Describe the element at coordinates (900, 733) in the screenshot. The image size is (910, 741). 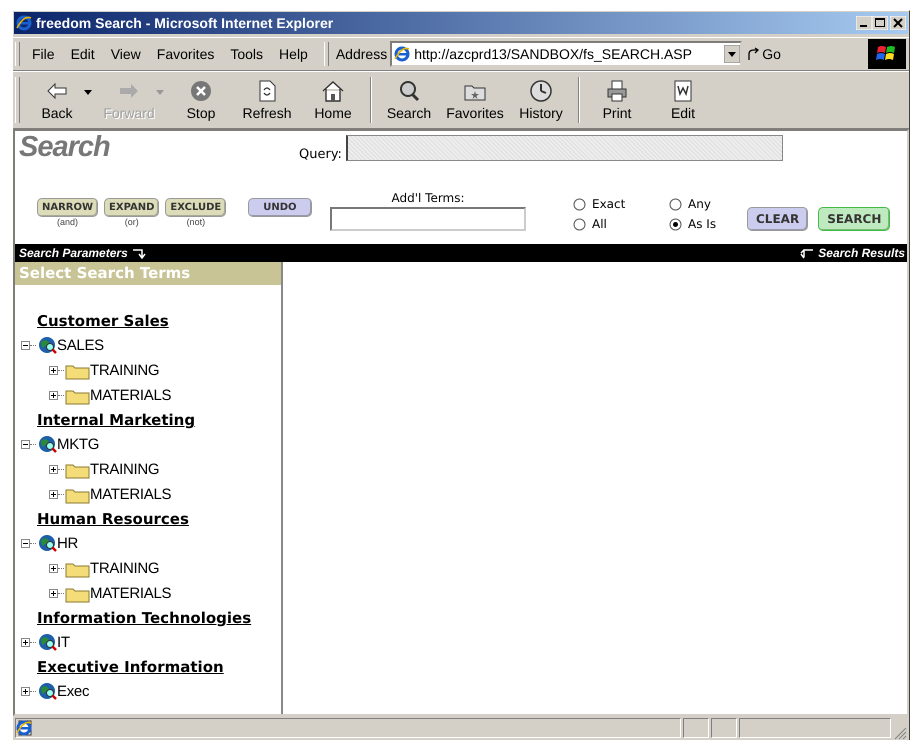
I see `resize-grip-icon` at that location.